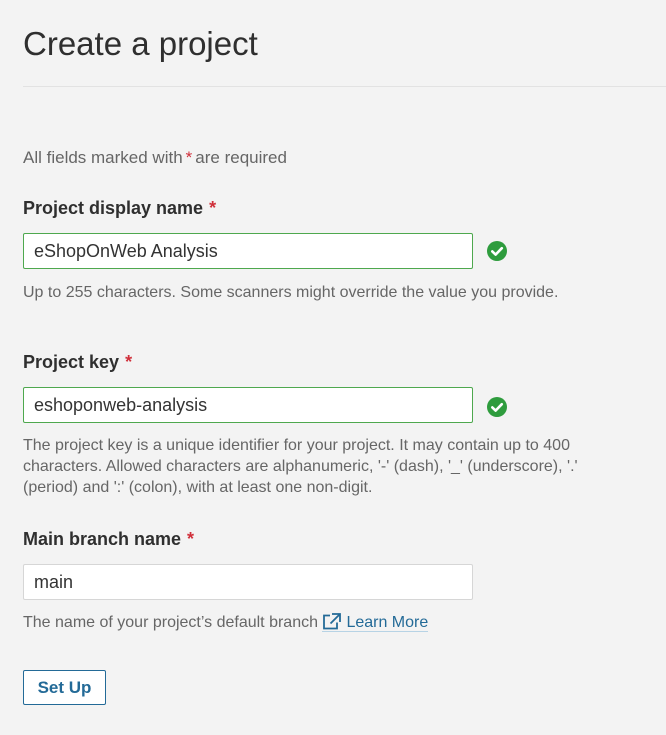 This screenshot has width=666, height=735. Describe the element at coordinates (140, 43) in the screenshot. I see `page-title: Create a project` at that location.